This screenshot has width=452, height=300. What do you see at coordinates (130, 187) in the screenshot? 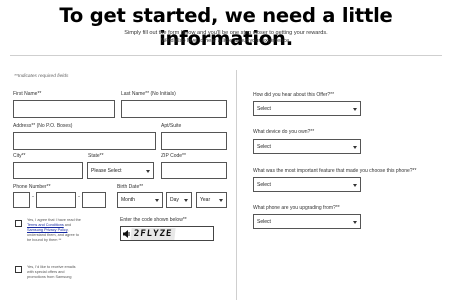
I see `birth-date-label: Birth Date**` at bounding box center [130, 187].